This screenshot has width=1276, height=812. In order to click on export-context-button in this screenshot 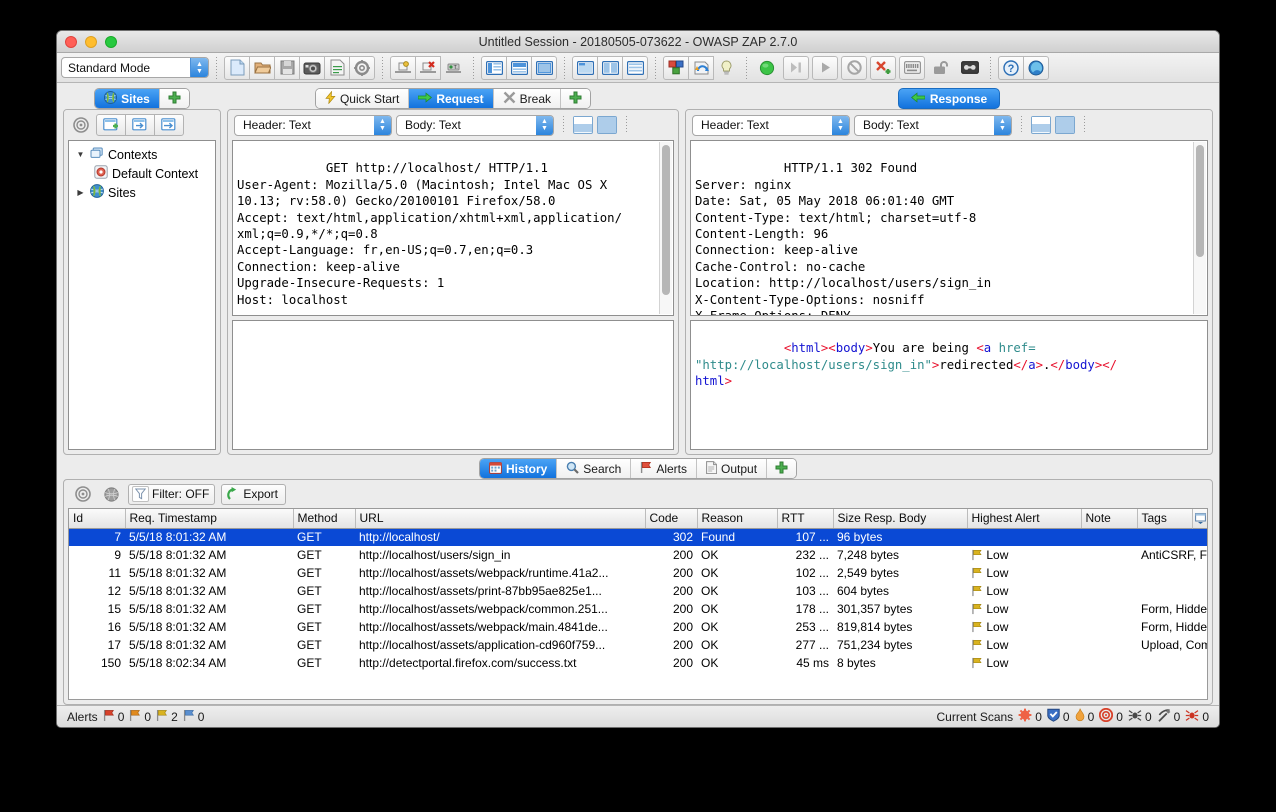, I will do `click(169, 125)`.